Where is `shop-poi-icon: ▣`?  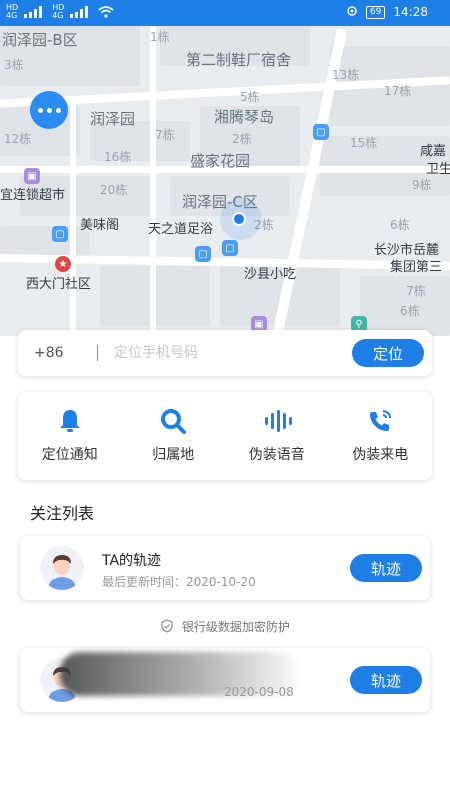 shop-poi-icon: ▣ is located at coordinates (32, 176).